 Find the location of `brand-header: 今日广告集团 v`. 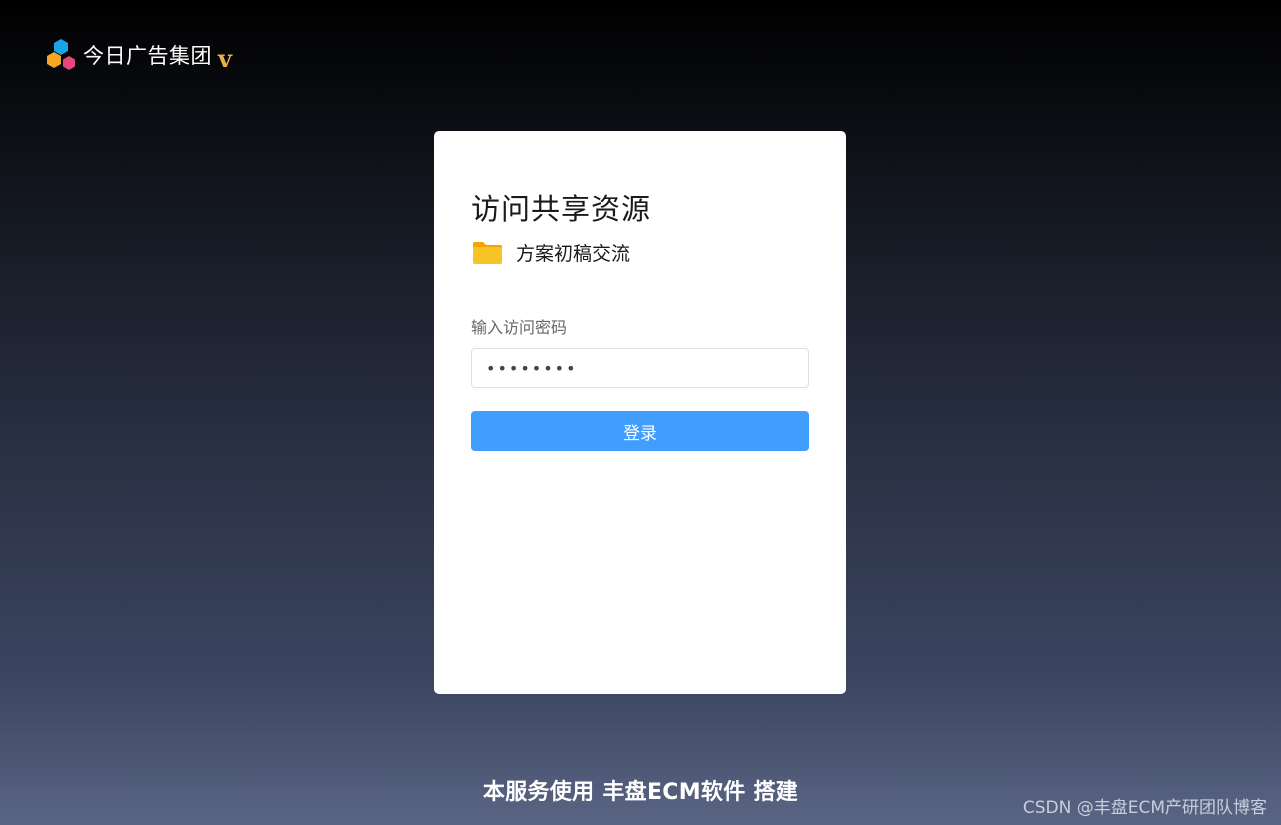

brand-header: 今日广告集团 v is located at coordinates (138, 56).